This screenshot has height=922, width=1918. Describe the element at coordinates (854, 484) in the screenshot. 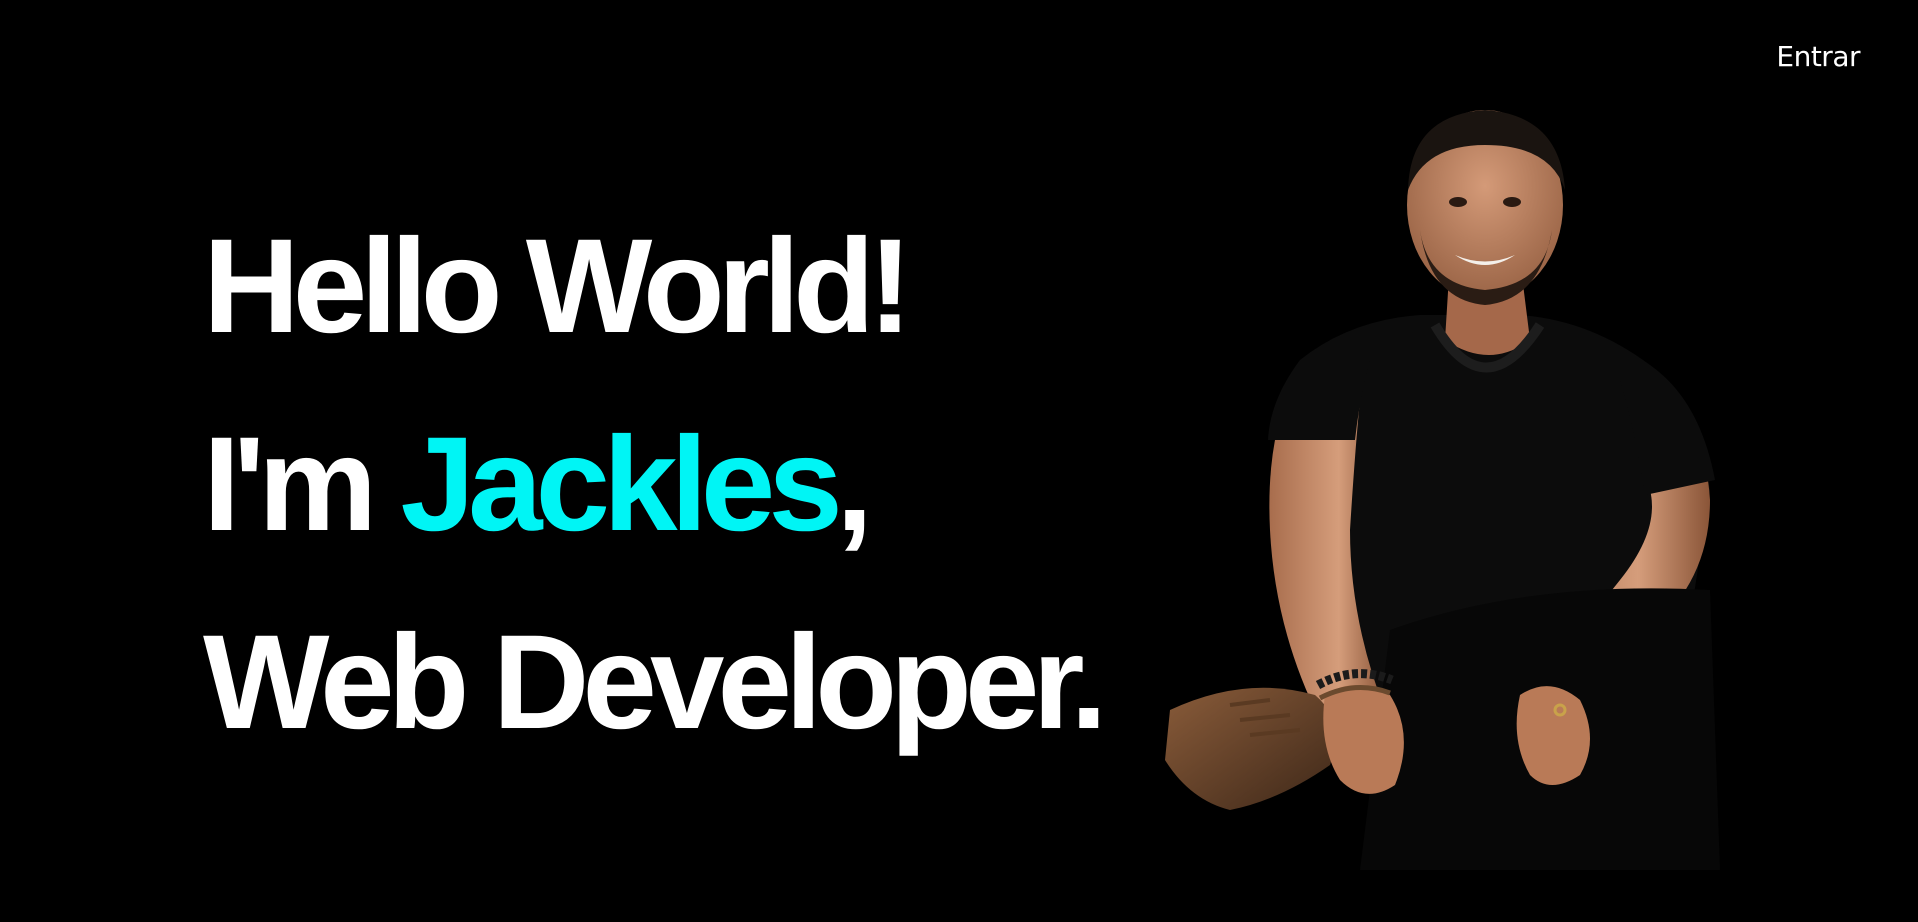

I see `hero-intro-suffix: ,` at that location.